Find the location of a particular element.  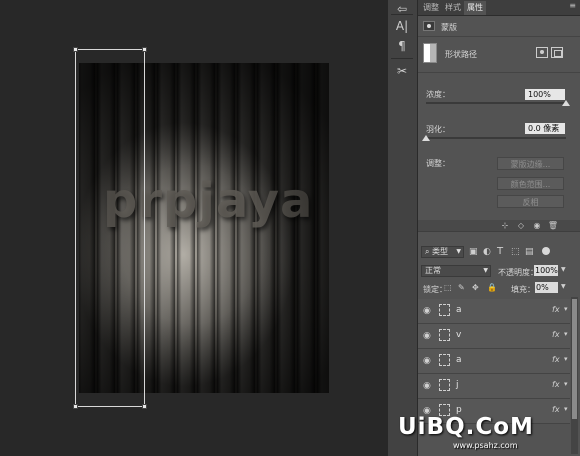

filter-toggle-icon is located at coordinates (546, 251).